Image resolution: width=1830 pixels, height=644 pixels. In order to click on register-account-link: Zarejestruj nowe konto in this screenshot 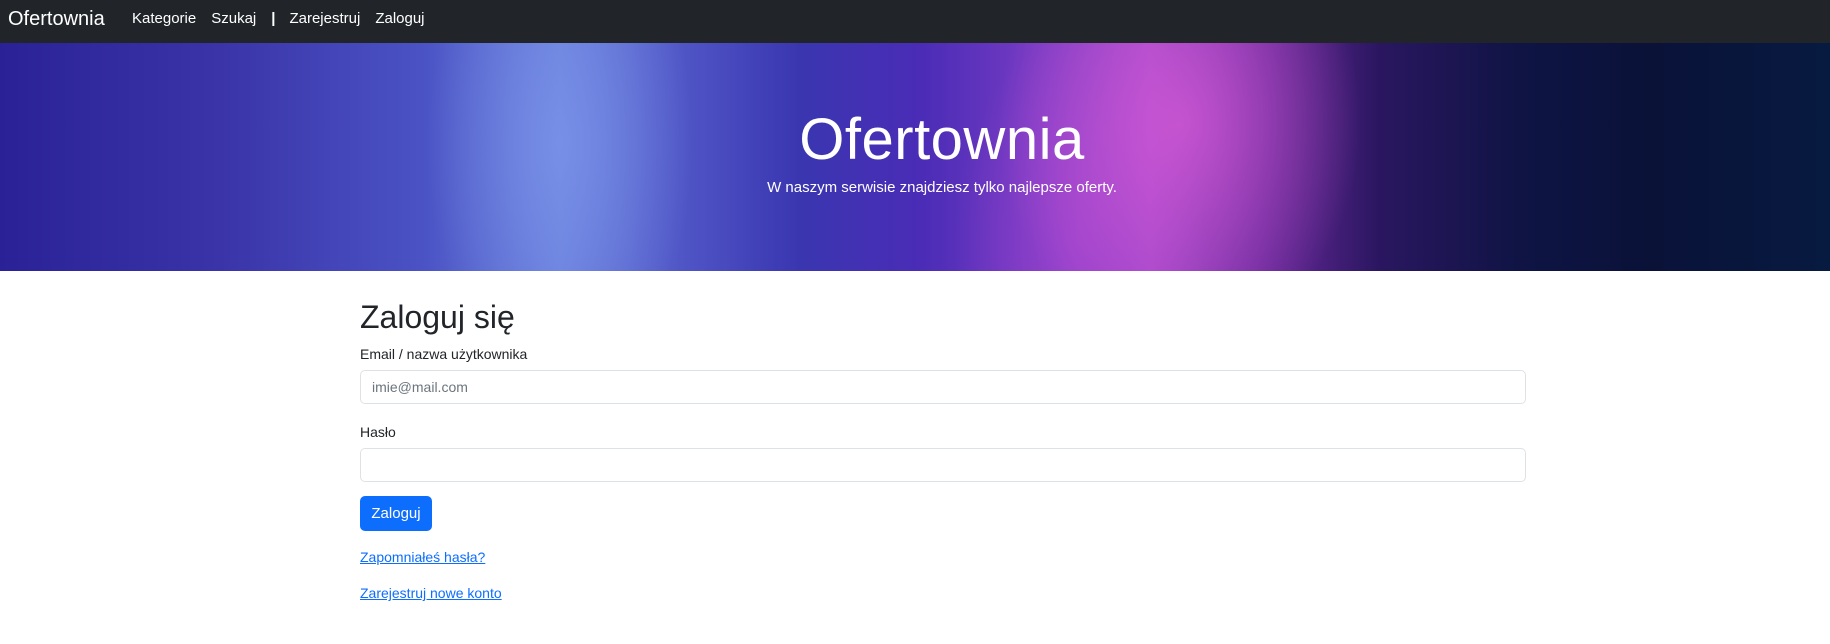, I will do `click(431, 593)`.